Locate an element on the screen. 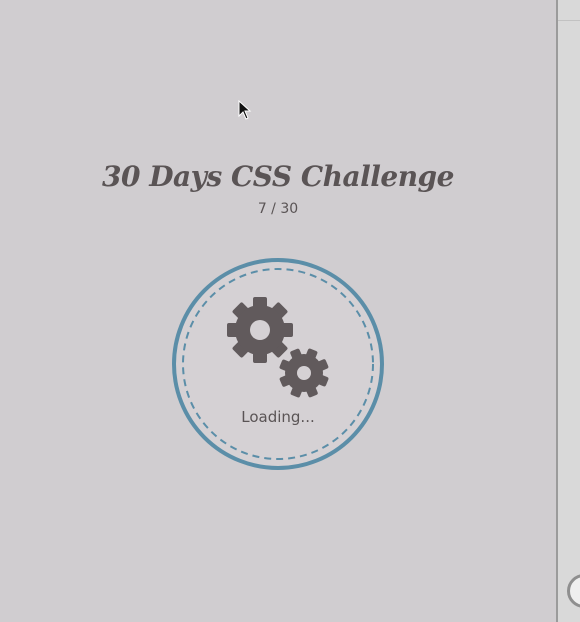 This screenshot has height=622, width=580. mouse-cursor-icon is located at coordinates (245, 110).